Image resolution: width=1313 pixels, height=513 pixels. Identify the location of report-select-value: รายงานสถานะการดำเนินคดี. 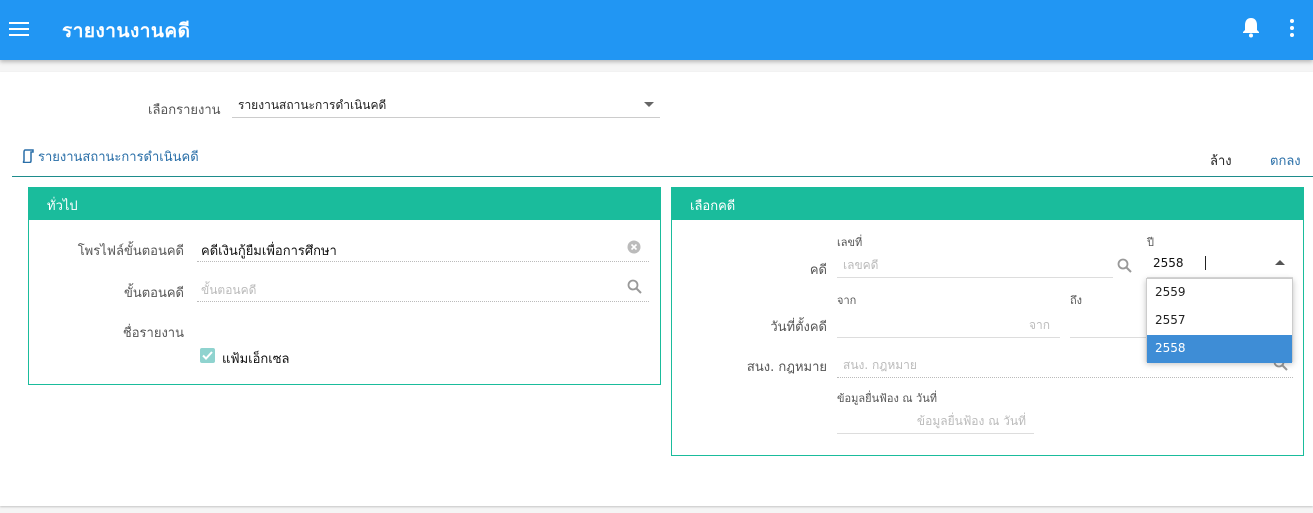
(312, 105).